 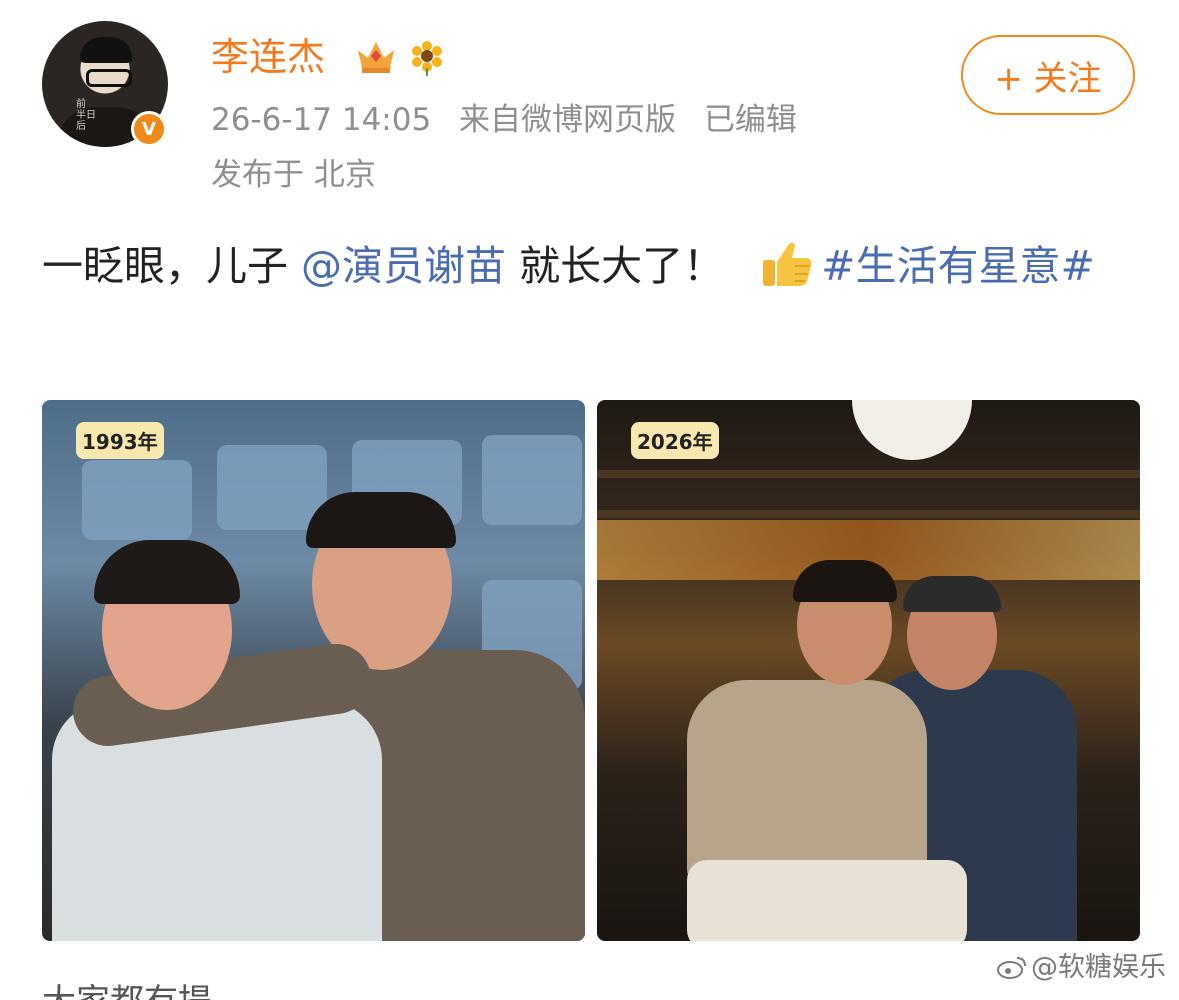 What do you see at coordinates (622, 266) in the screenshot?
I see `content-text-2: 就长大了！` at bounding box center [622, 266].